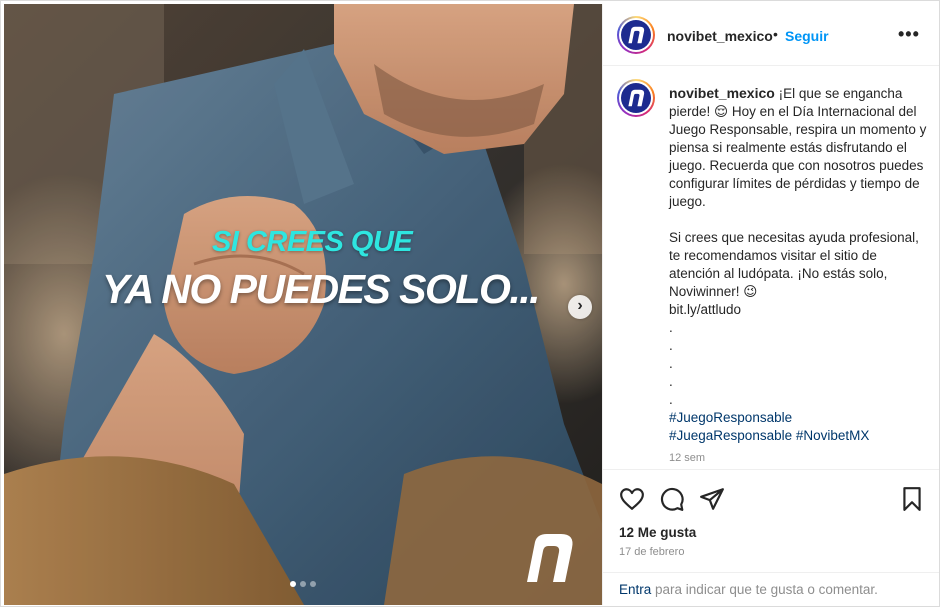 Image resolution: width=940 pixels, height=607 pixels. I want to click on share-icon, so click(712, 499).